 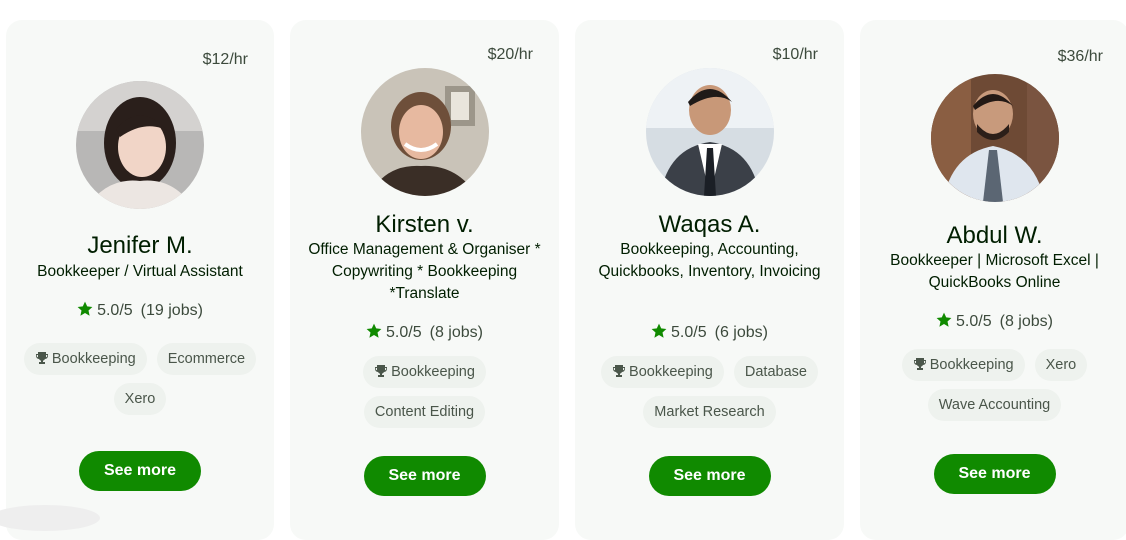 What do you see at coordinates (709, 412) in the screenshot?
I see `skill-chip: Market Research` at bounding box center [709, 412].